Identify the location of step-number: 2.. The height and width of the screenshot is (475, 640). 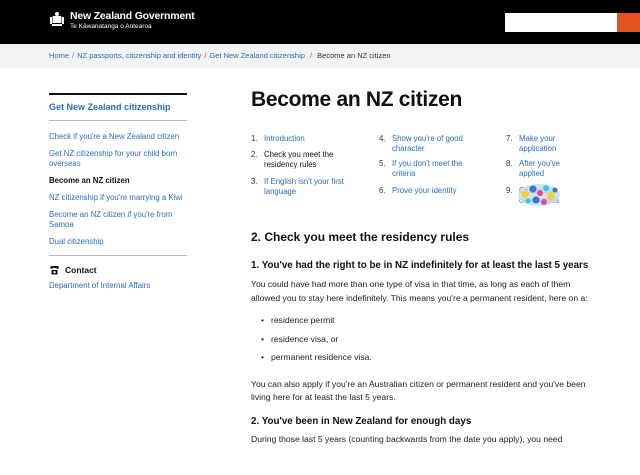
(254, 154).